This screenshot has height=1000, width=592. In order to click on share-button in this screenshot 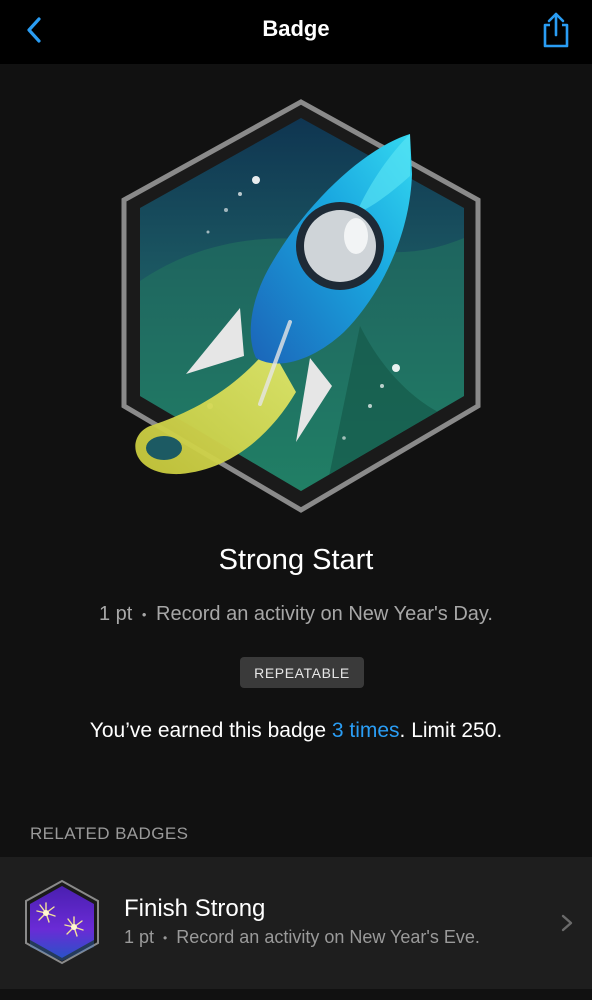, I will do `click(556, 30)`.